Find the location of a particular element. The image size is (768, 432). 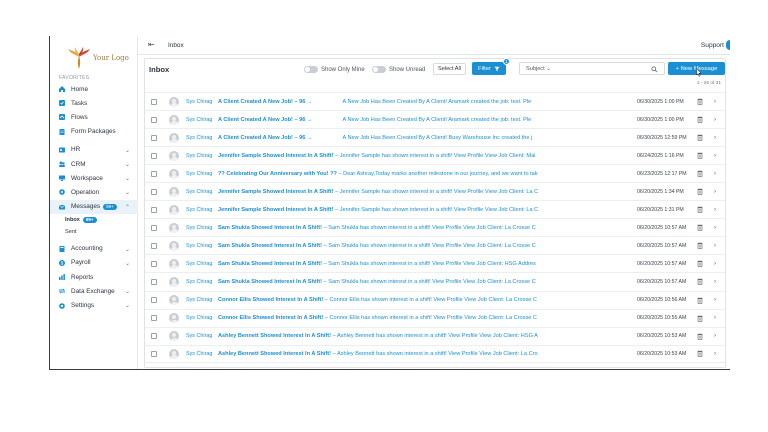

select-all-button: Select All is located at coordinates (449, 69).